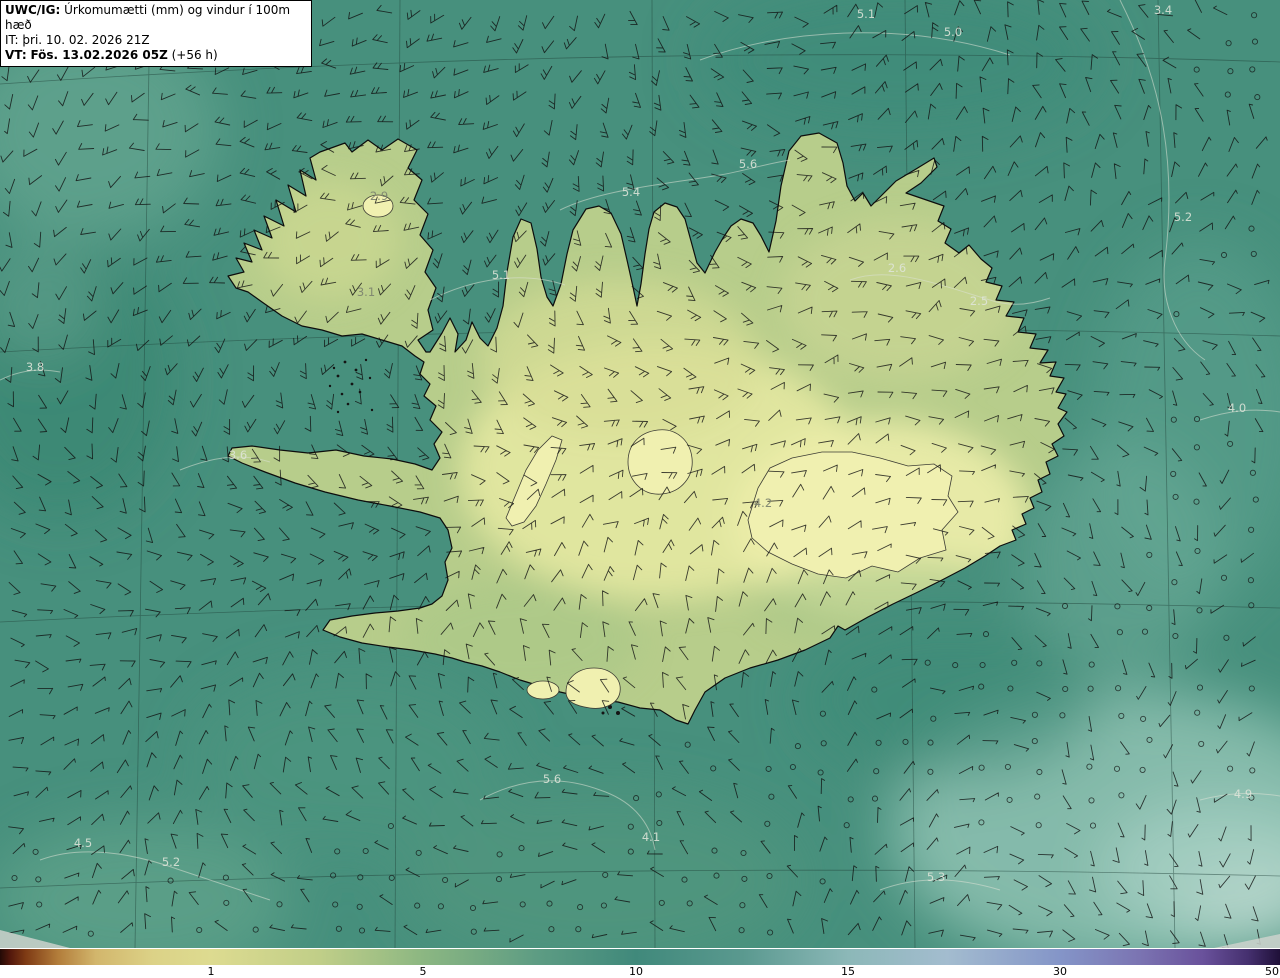 This screenshot has height=978, width=1280. I want to click on colorbar-tick-label: 30, so click(1060, 971).